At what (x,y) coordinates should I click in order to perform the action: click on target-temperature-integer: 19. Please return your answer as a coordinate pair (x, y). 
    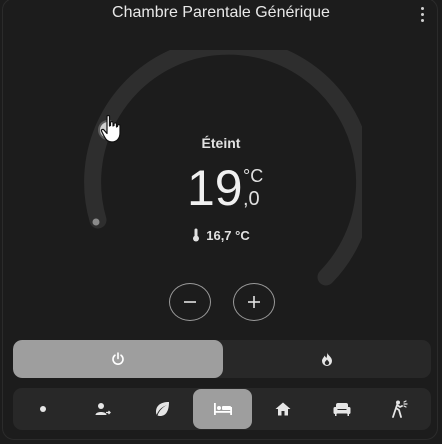
    Looking at the image, I should click on (215, 188).